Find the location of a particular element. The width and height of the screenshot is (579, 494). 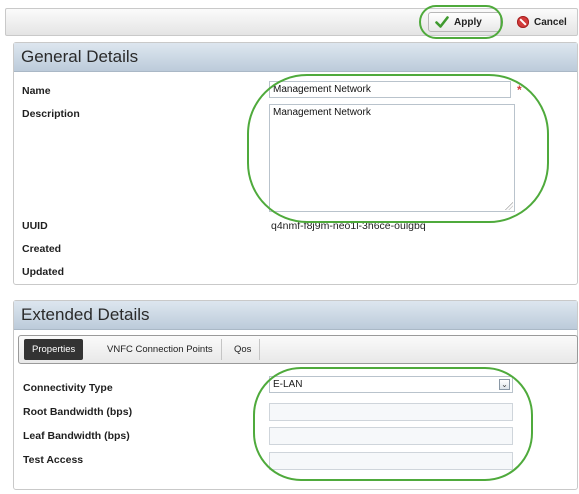

leaf-bandwidth-input is located at coordinates (391, 436).